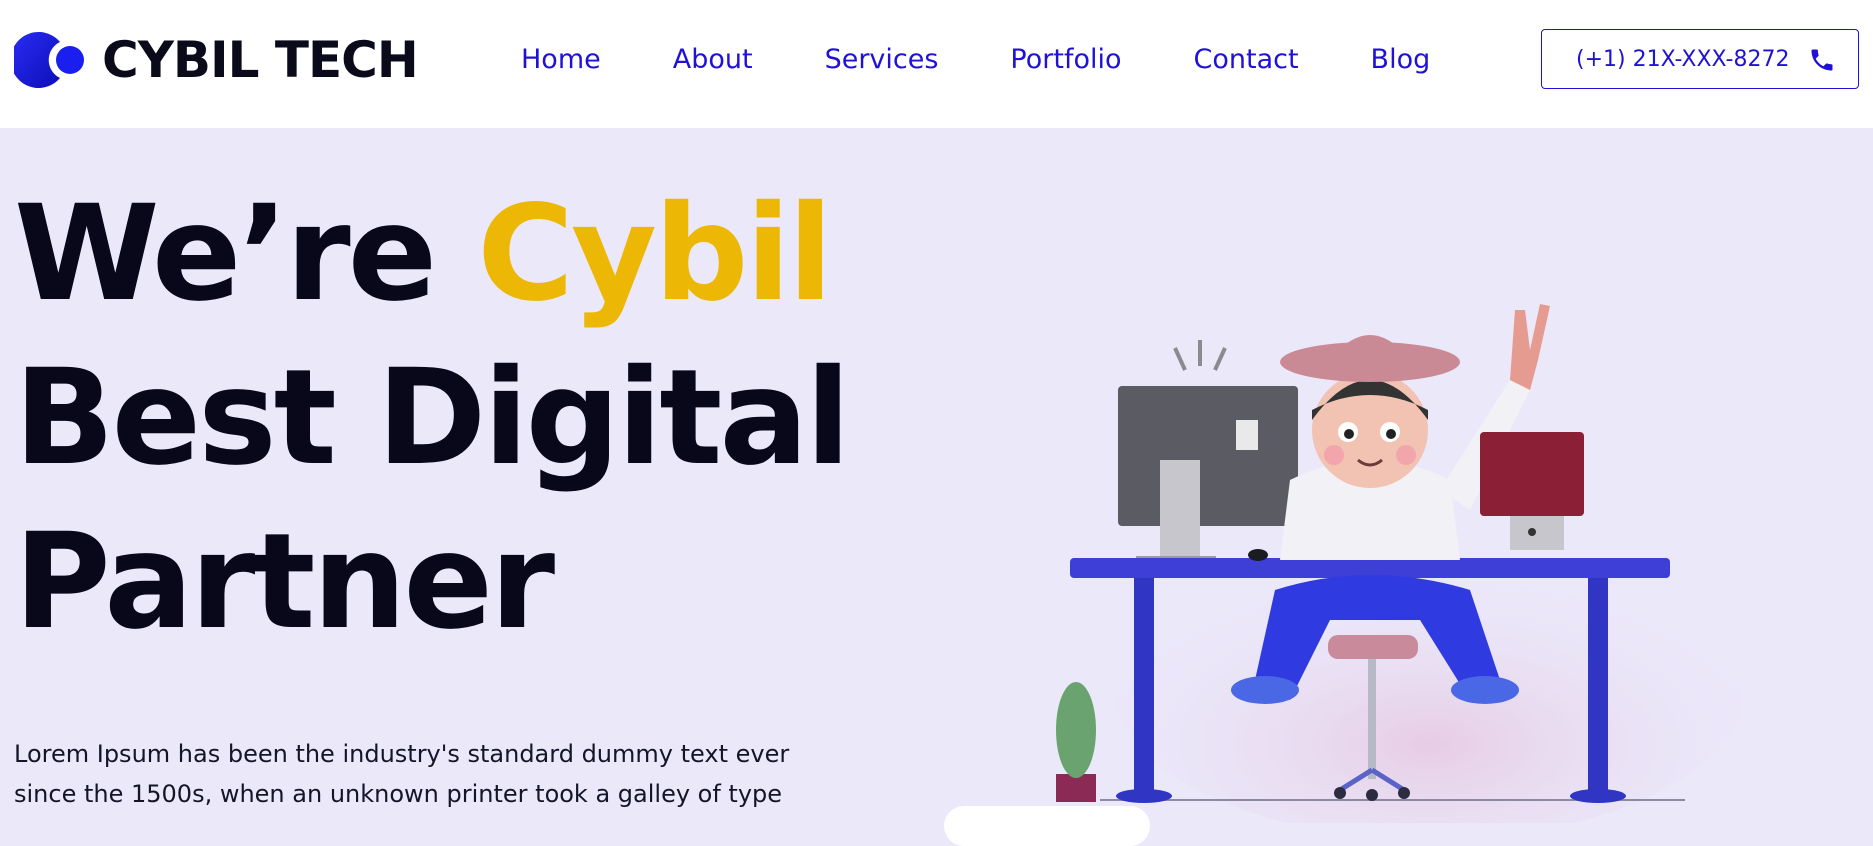 This screenshot has height=846, width=1873. Describe the element at coordinates (49, 60) in the screenshot. I see `logo-icon` at that location.